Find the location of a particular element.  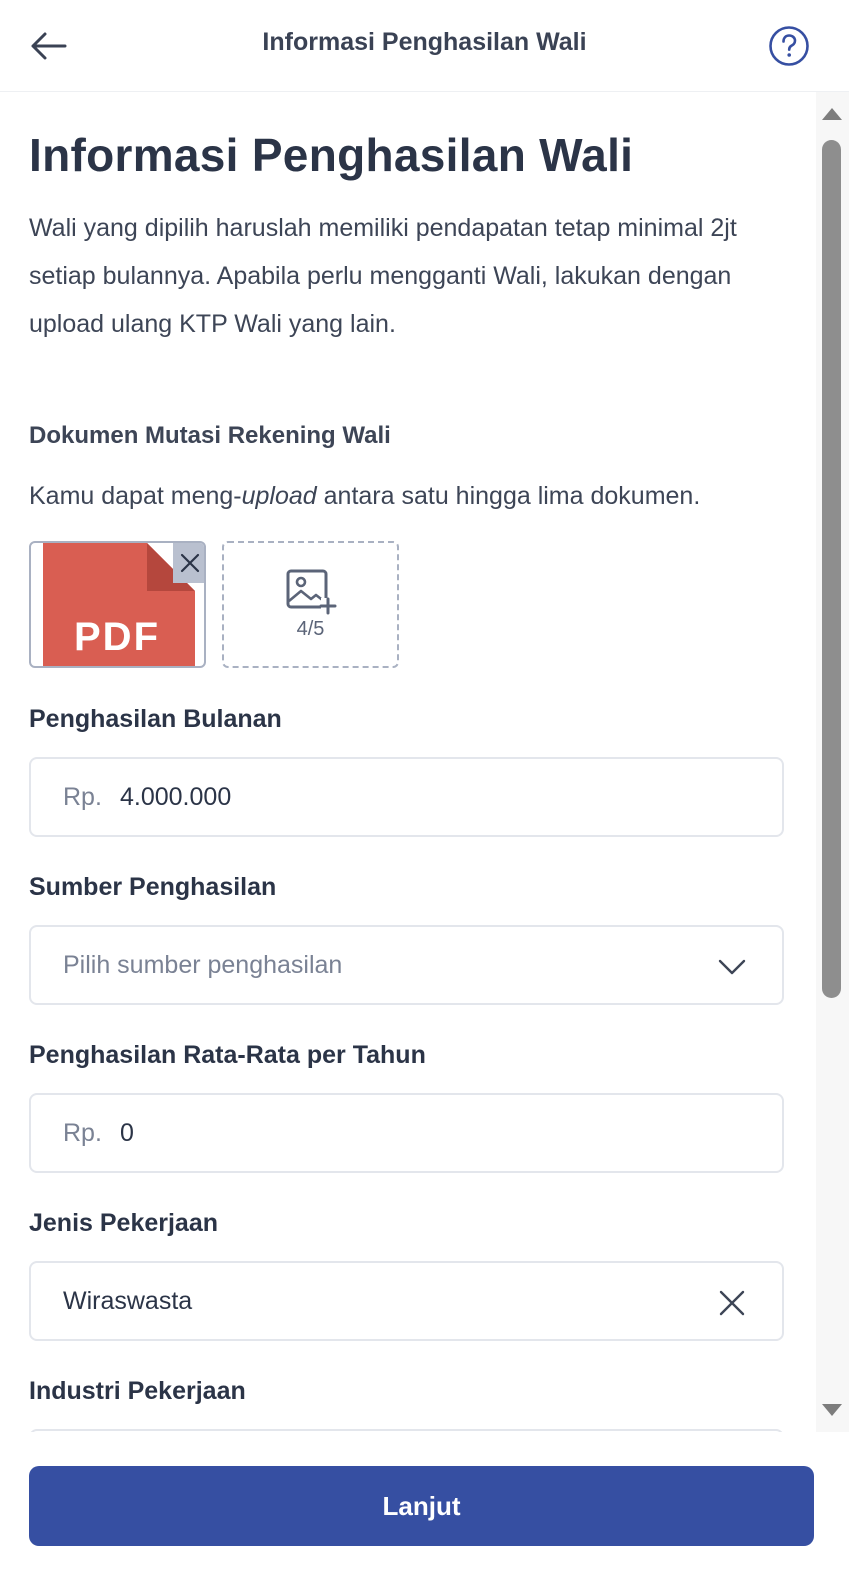

chevron-down-icon is located at coordinates (732, 967).